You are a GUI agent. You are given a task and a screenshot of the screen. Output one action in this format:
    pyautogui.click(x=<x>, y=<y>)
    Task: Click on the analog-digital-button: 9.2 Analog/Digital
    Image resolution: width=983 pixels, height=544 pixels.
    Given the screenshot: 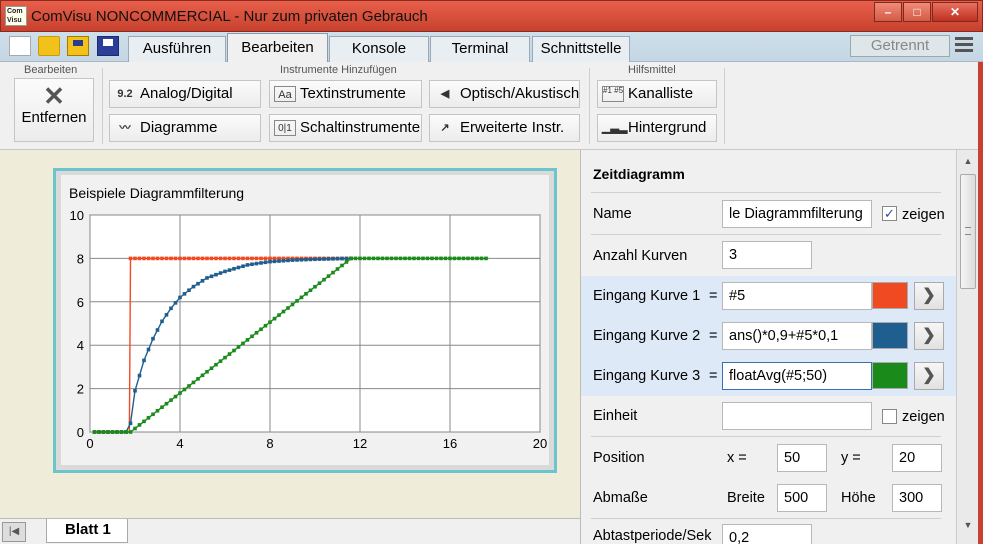 What is the action you would take?
    pyautogui.click(x=185, y=94)
    